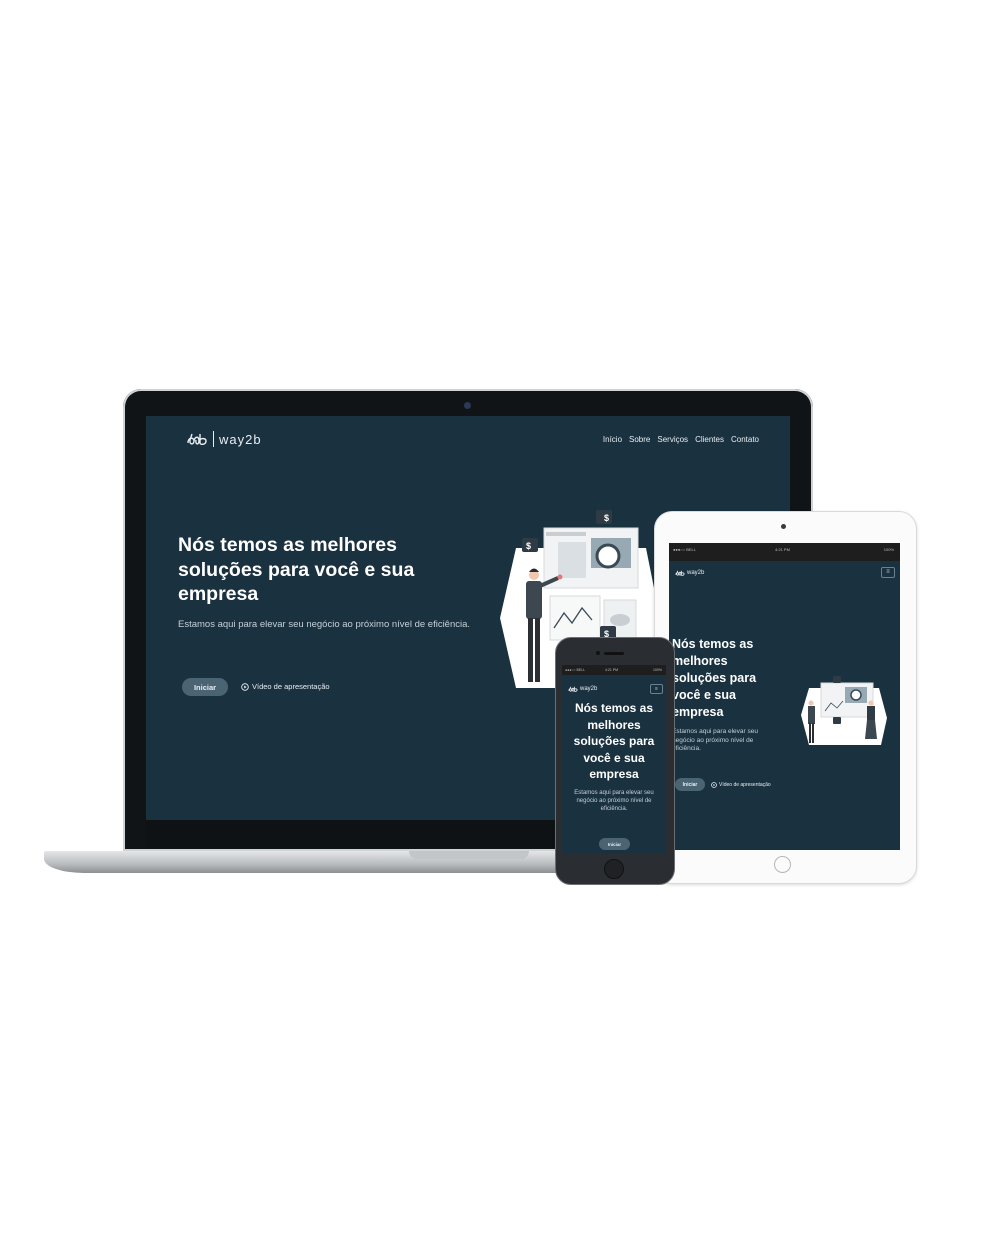 The height and width of the screenshot is (1250, 1000). Describe the element at coordinates (528, 546) in the screenshot. I see `dollar-badge-left: $` at that location.